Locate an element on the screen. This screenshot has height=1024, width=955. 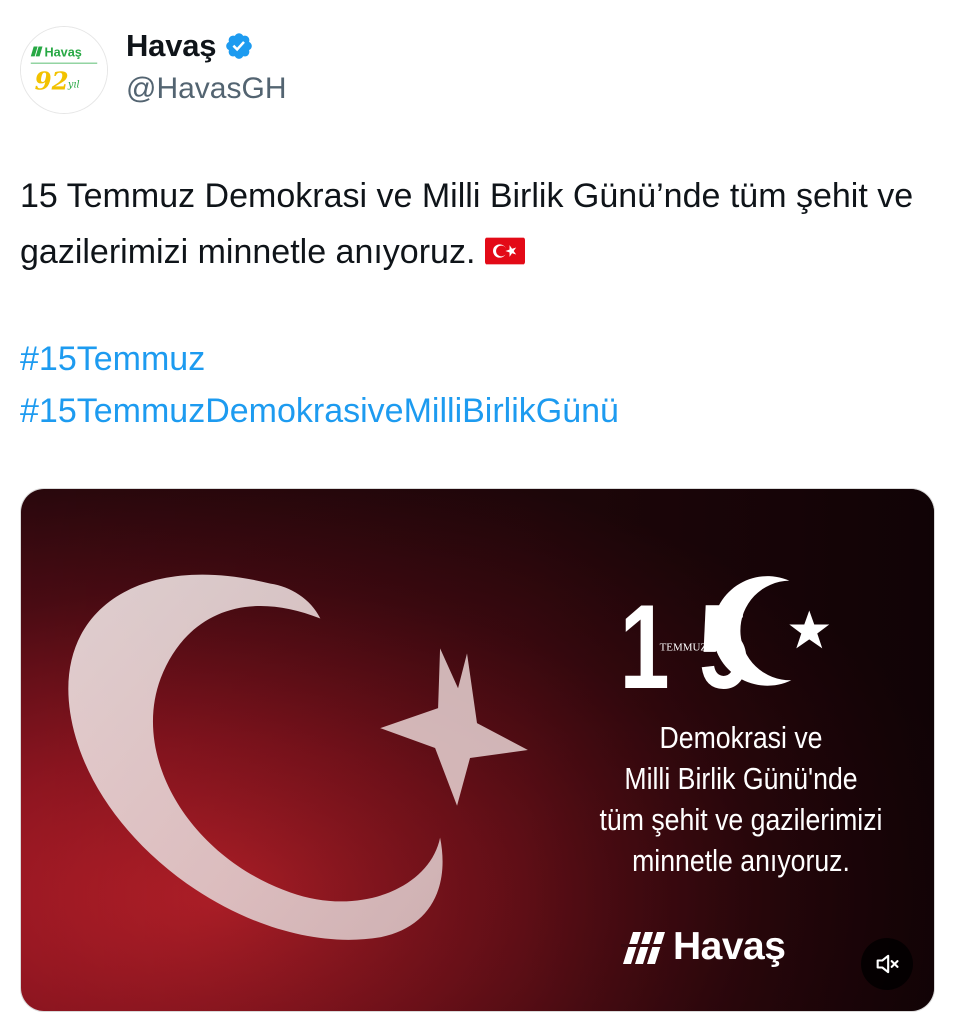
havas-92-logo: Havaş 92 yıl is located at coordinates (64, 70).